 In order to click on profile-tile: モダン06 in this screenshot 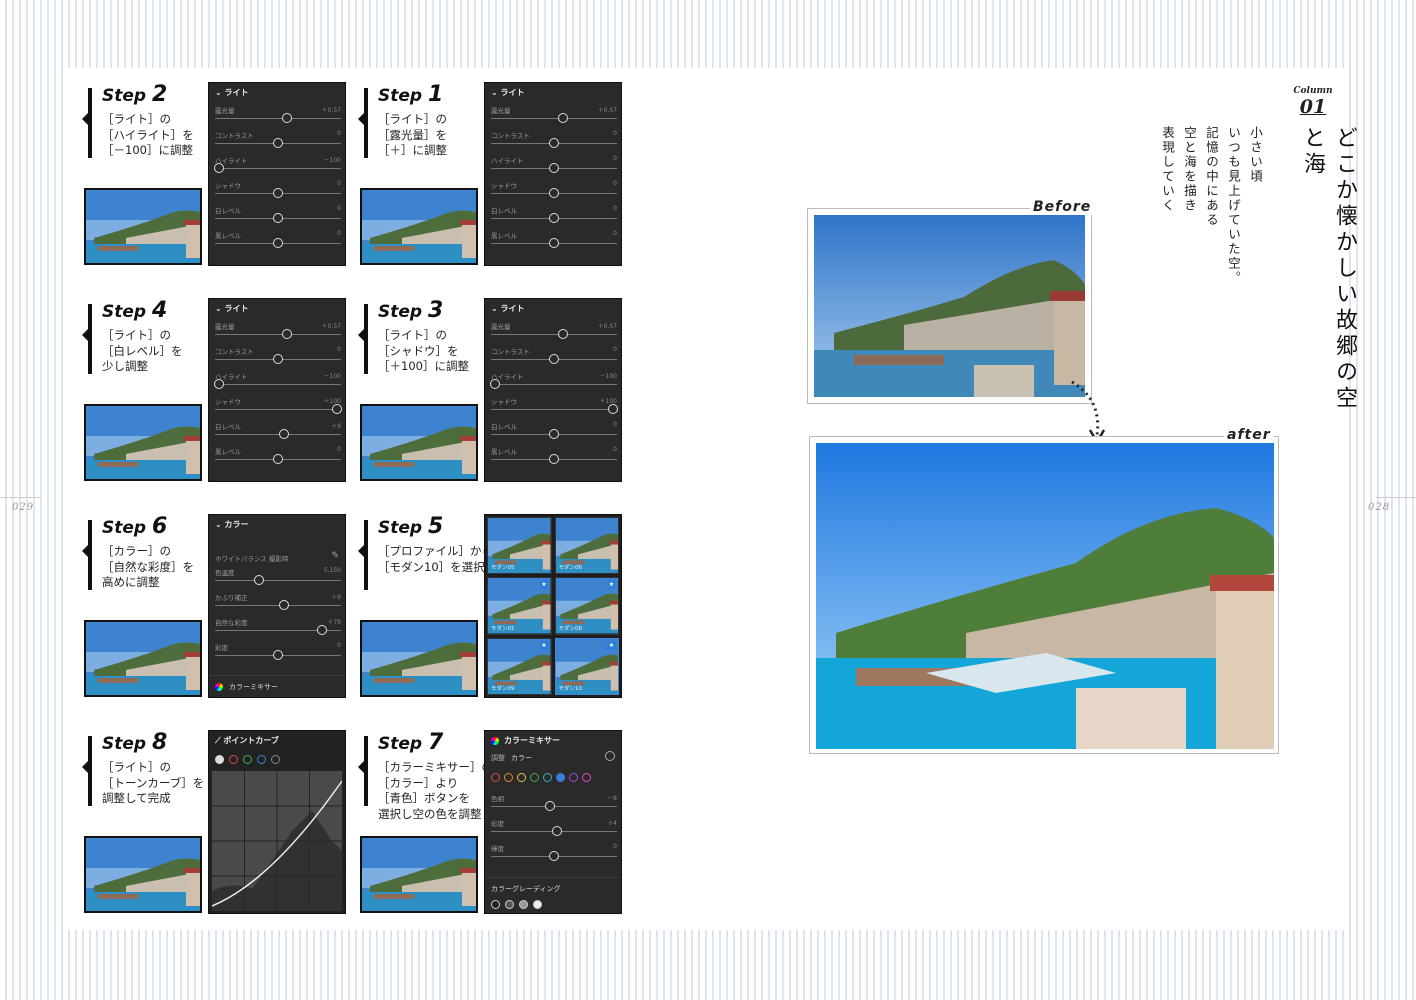, I will do `click(586, 546)`.